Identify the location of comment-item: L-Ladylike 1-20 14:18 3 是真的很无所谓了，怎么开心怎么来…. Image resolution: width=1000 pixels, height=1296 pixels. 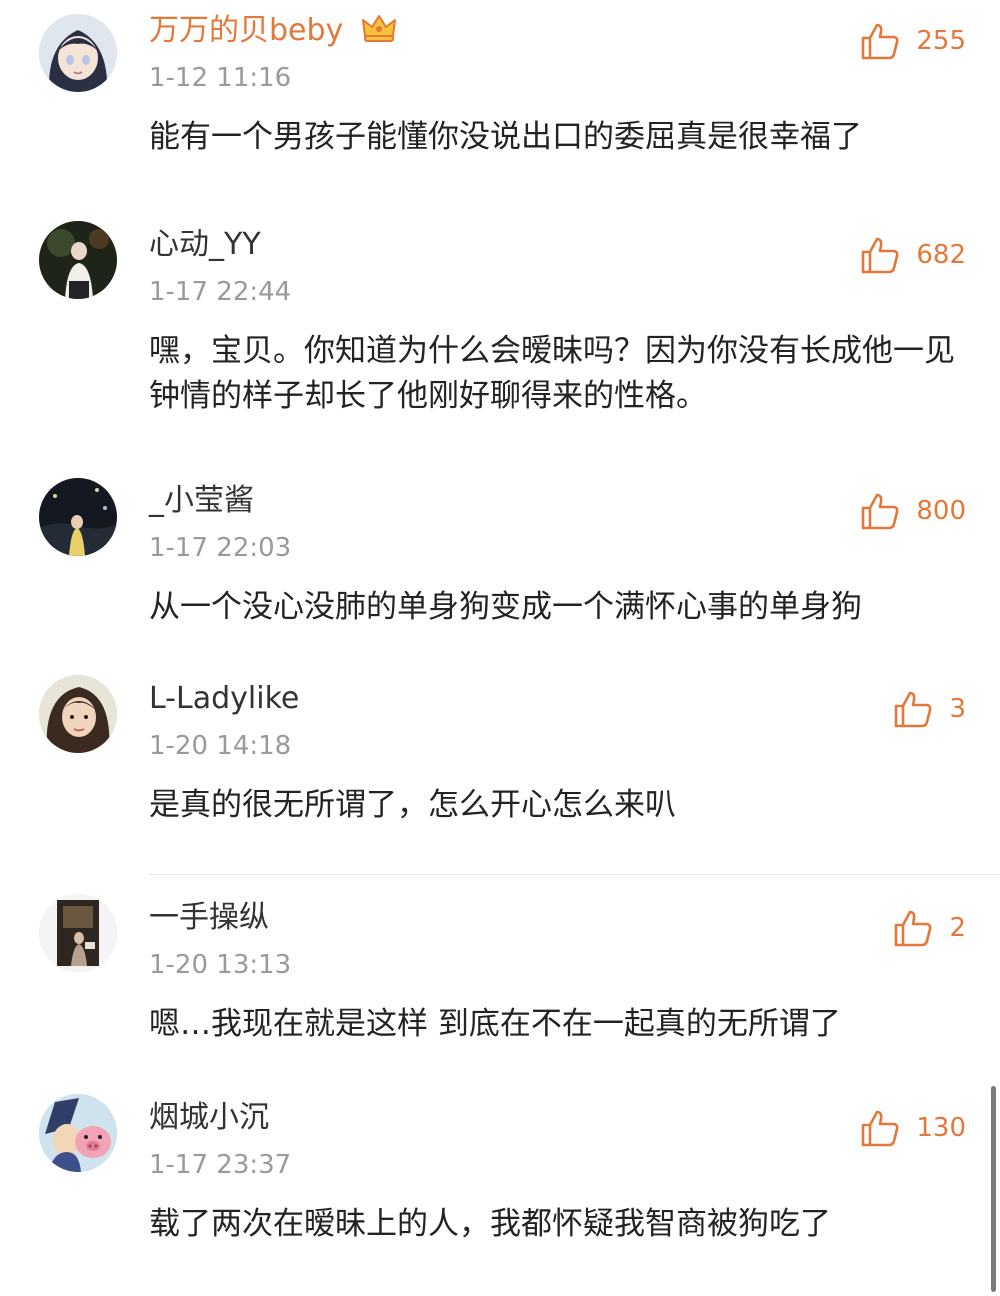
(500, 767).